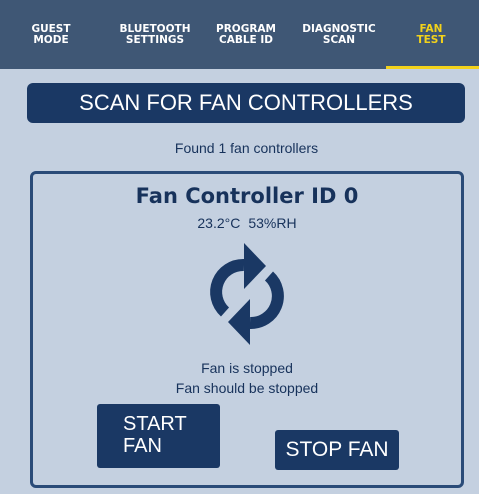 This screenshot has width=479, height=494. I want to click on tab-program-cable-id: PROGRAM CABLE ID, so click(246, 44).